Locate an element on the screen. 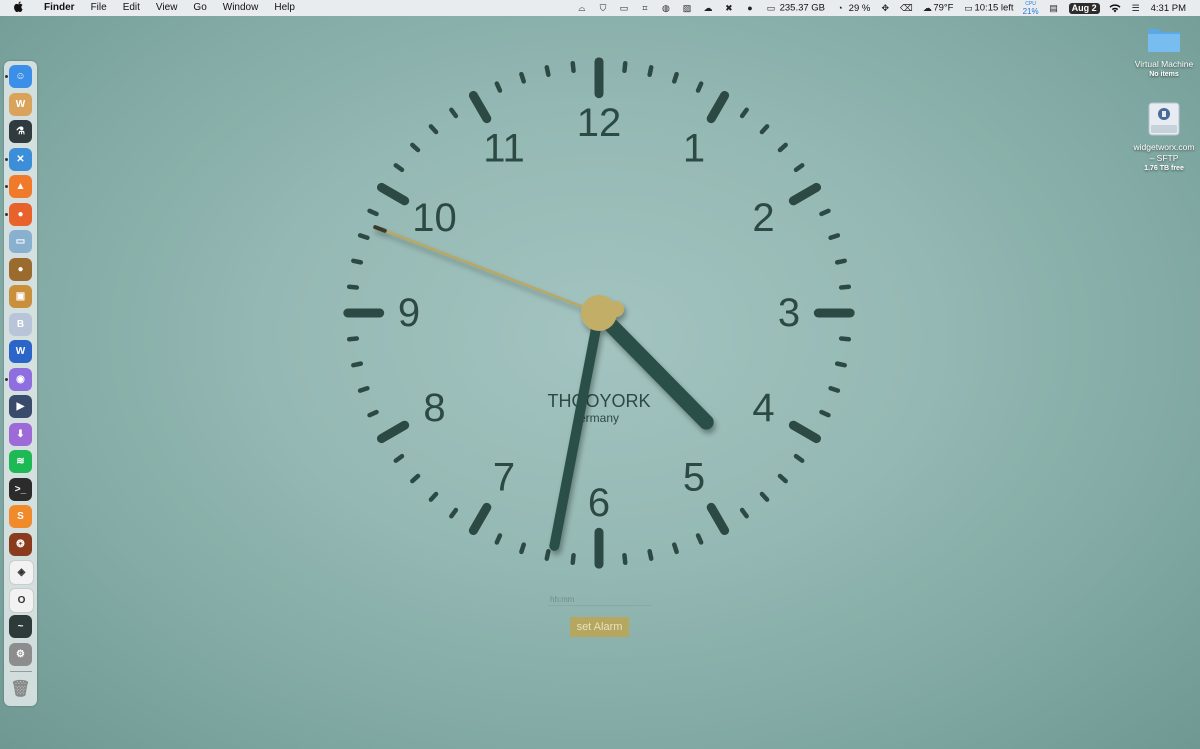 The width and height of the screenshot is (1200, 749). dock-app-system-preferences: ⚙ is located at coordinates (20, 654).